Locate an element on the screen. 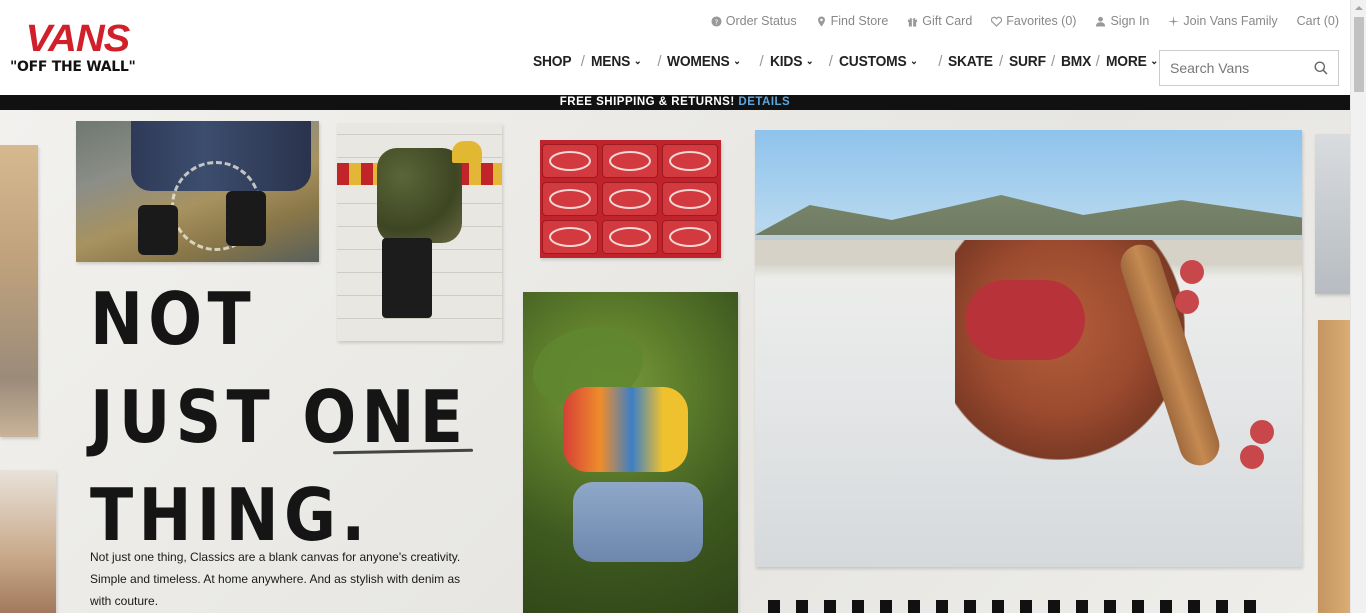 Image resolution: width=1366 pixels, height=613 pixels. nav-kids: KIDS ⌄ is located at coordinates (791, 61).